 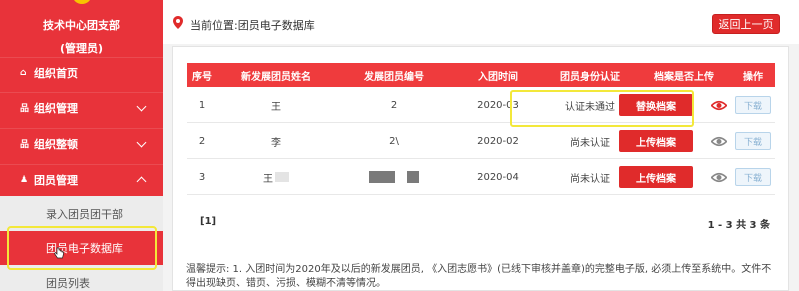 I want to click on hand-cursor-icon, so click(x=59, y=253).